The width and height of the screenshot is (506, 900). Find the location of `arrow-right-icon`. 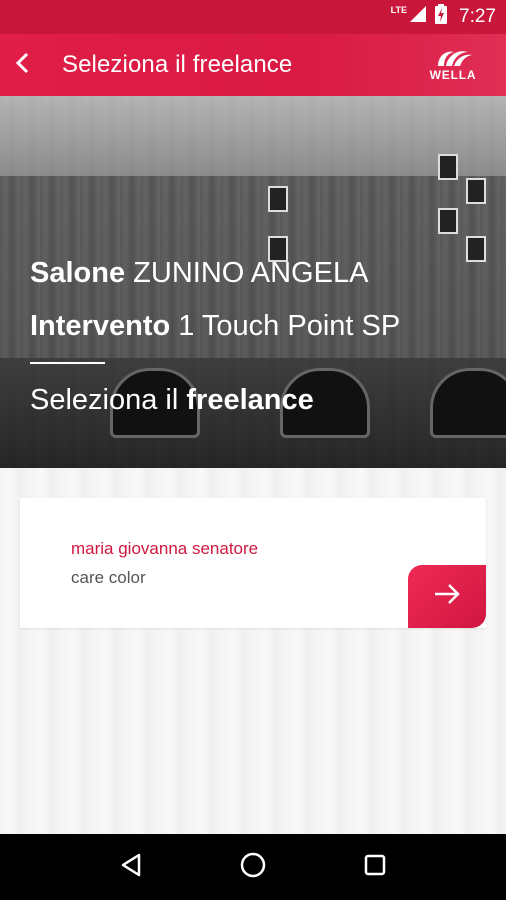

arrow-right-icon is located at coordinates (447, 596).